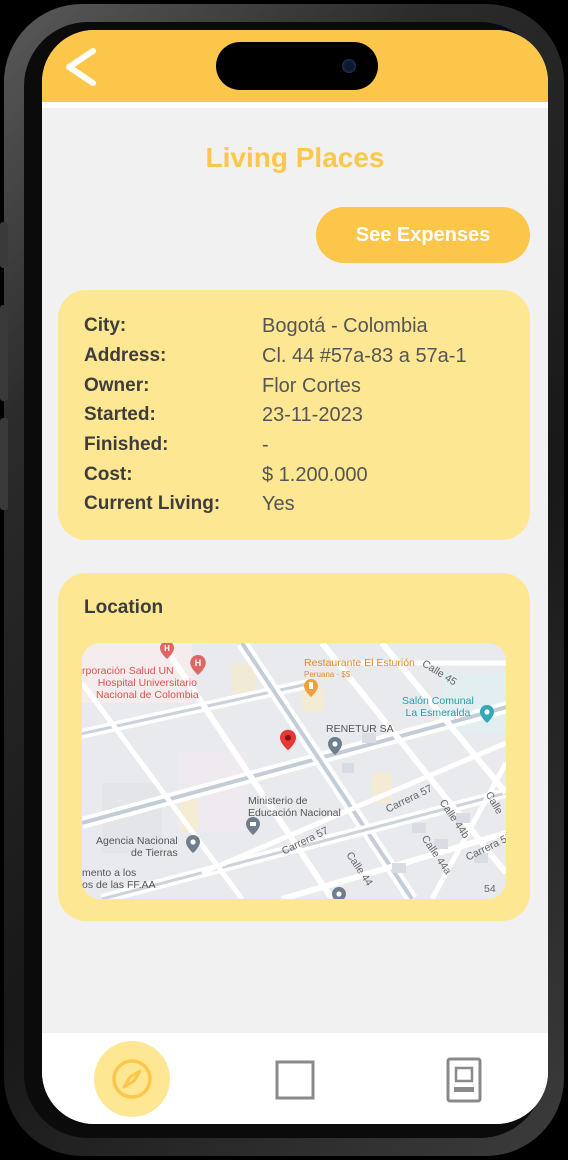 Image resolution: width=568 pixels, height=1160 pixels. Describe the element at coordinates (117, 385) in the screenshot. I see `detail-label: Owner:` at that location.